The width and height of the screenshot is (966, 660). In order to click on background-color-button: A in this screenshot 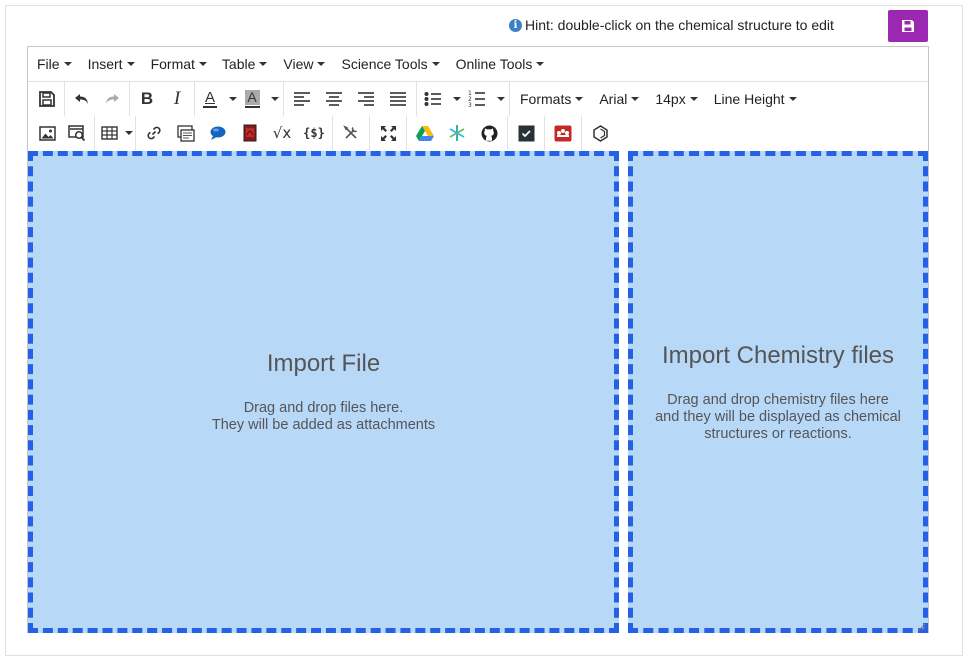, I will do `click(252, 99)`.